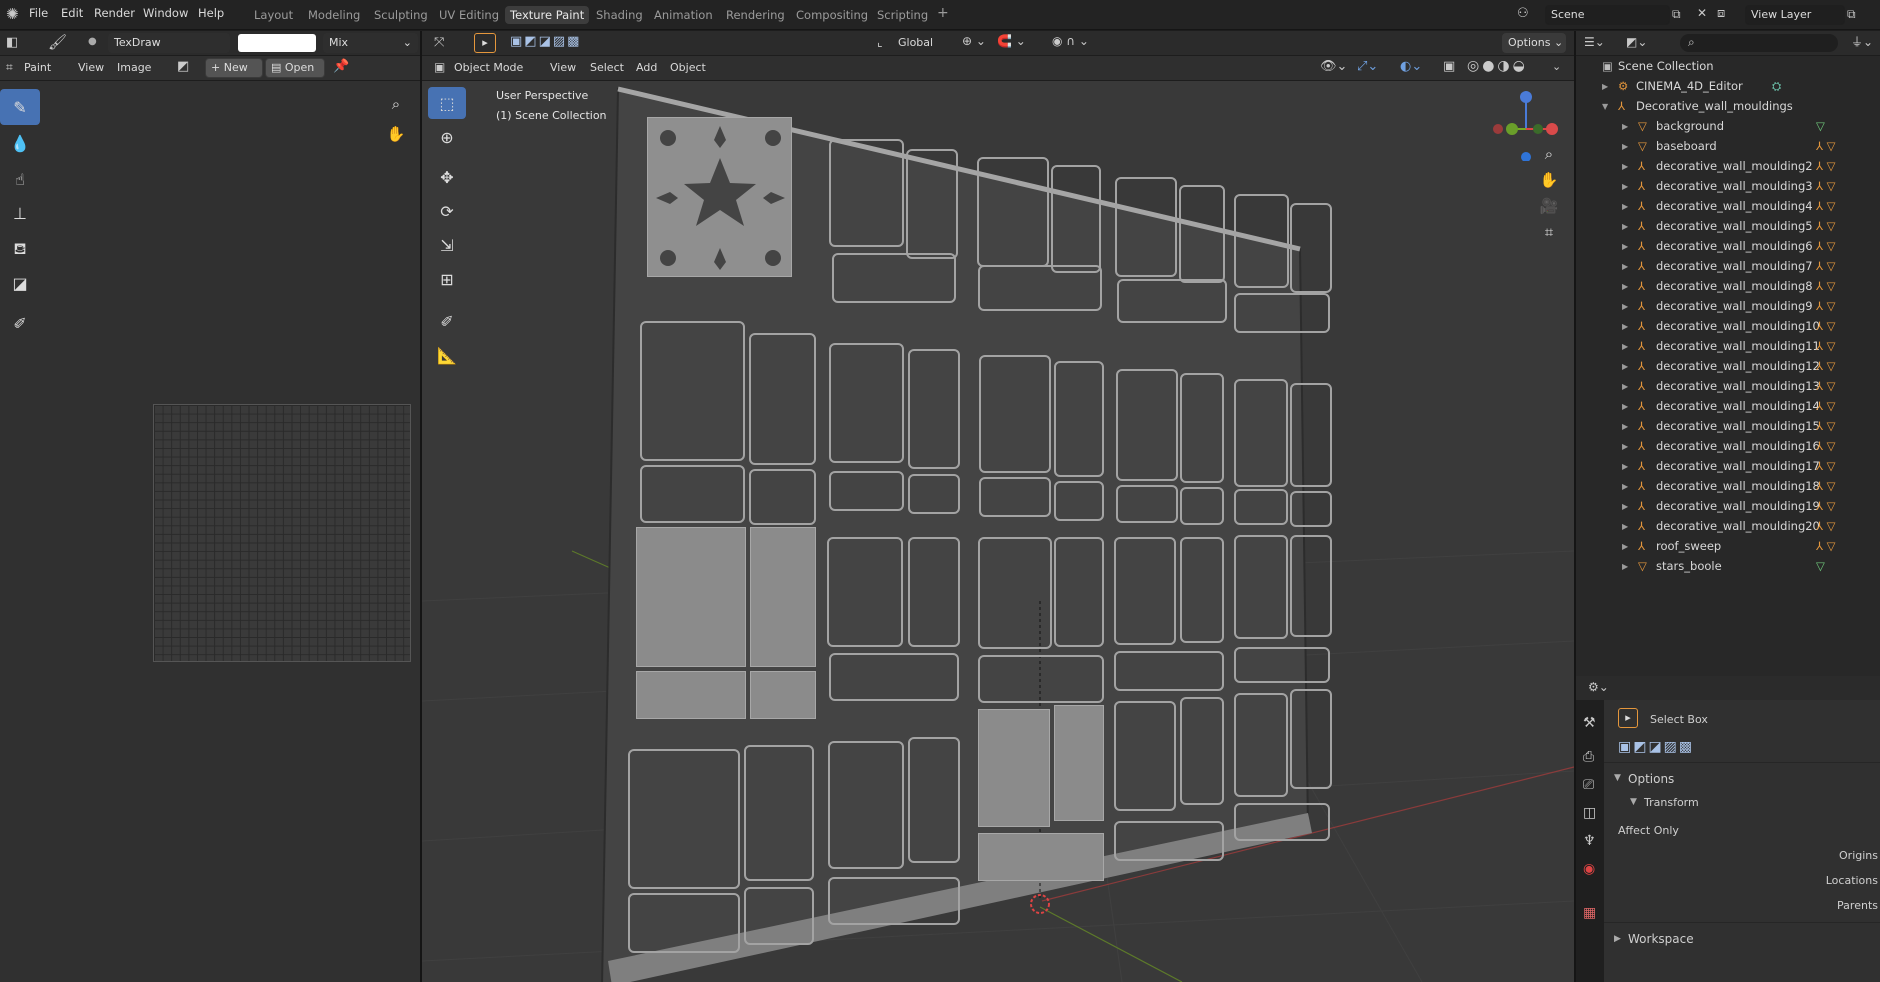 The width and height of the screenshot is (1880, 982). I want to click on outliner-item: ▶ ⅄ decorative_wall_moulding12 ⅄ ▽, so click(1727, 366).